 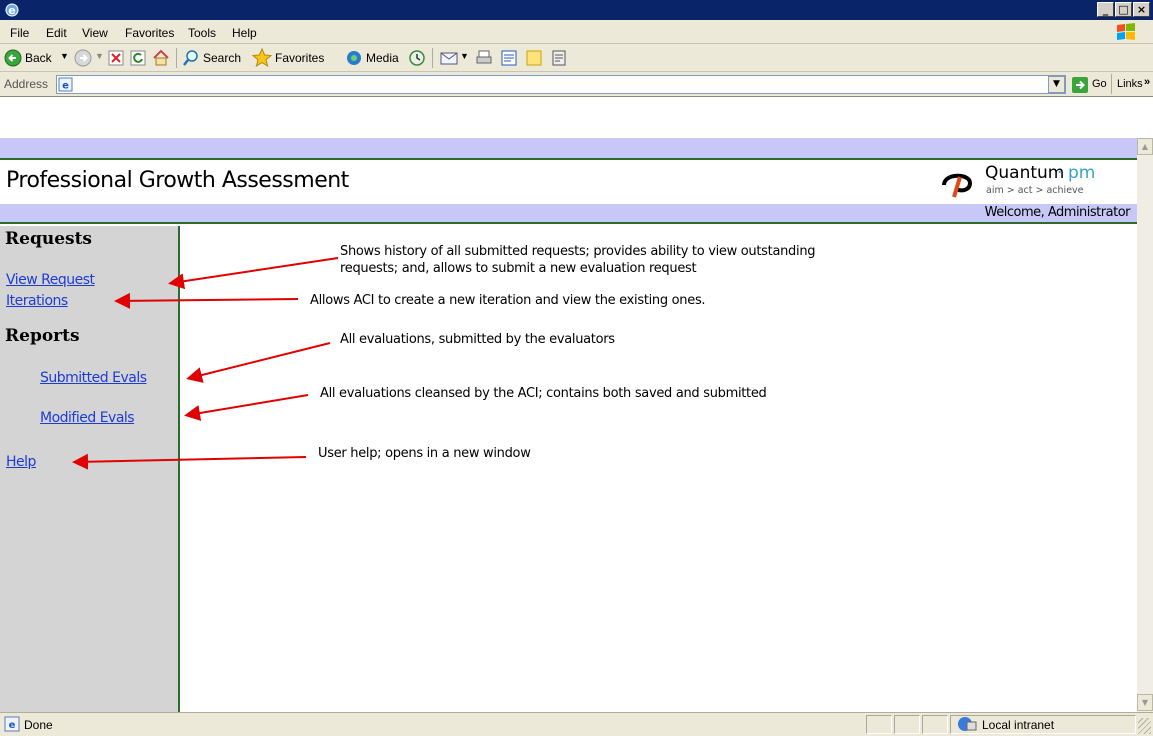 What do you see at coordinates (449, 58) in the screenshot?
I see `mail-icon` at bounding box center [449, 58].